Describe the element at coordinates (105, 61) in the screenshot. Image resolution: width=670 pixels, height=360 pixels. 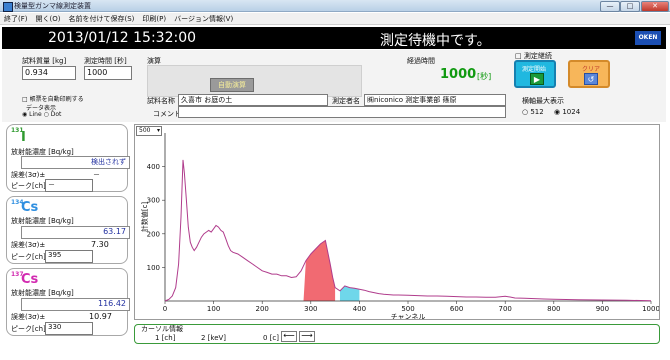
I see `time-label: 測定時間 [秒]` at that location.